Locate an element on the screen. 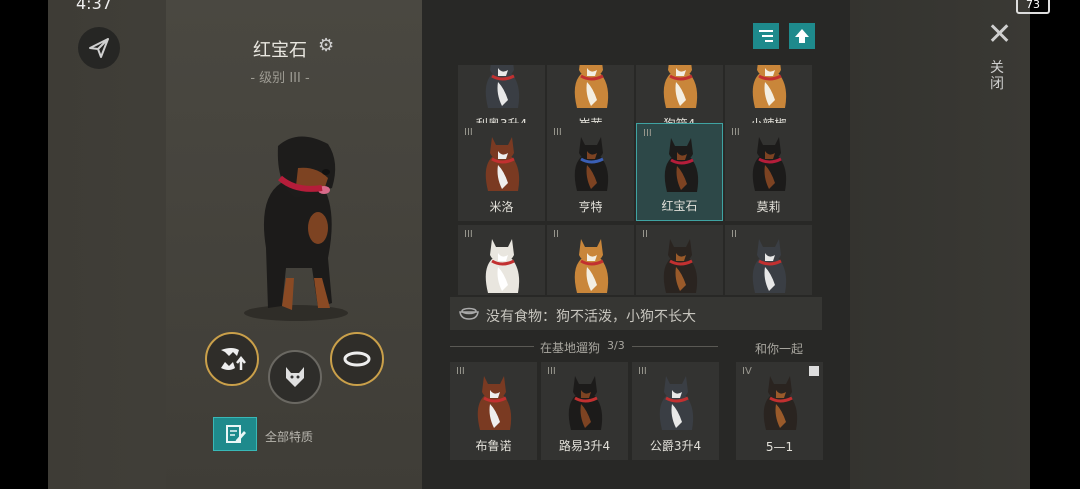  walk-dog-card: III 布鲁诺 is located at coordinates (493, 411).